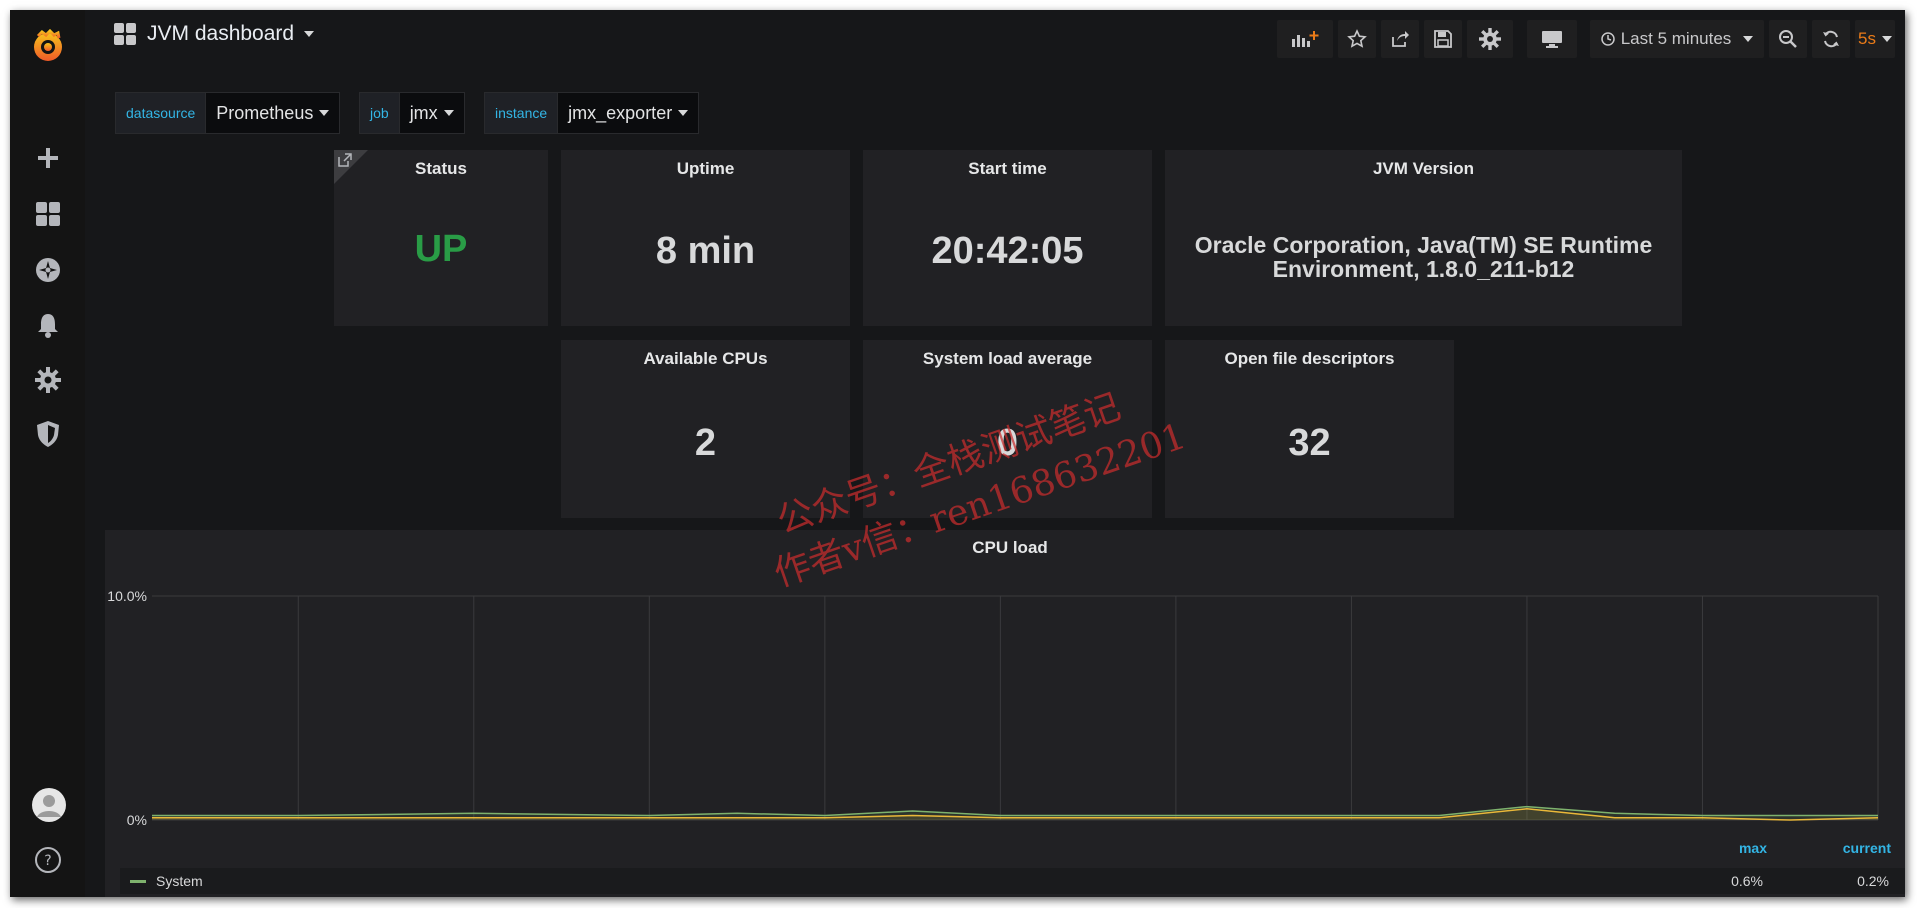 The width and height of the screenshot is (1917, 908). I want to click on explore-compass-icon, so click(48, 270).